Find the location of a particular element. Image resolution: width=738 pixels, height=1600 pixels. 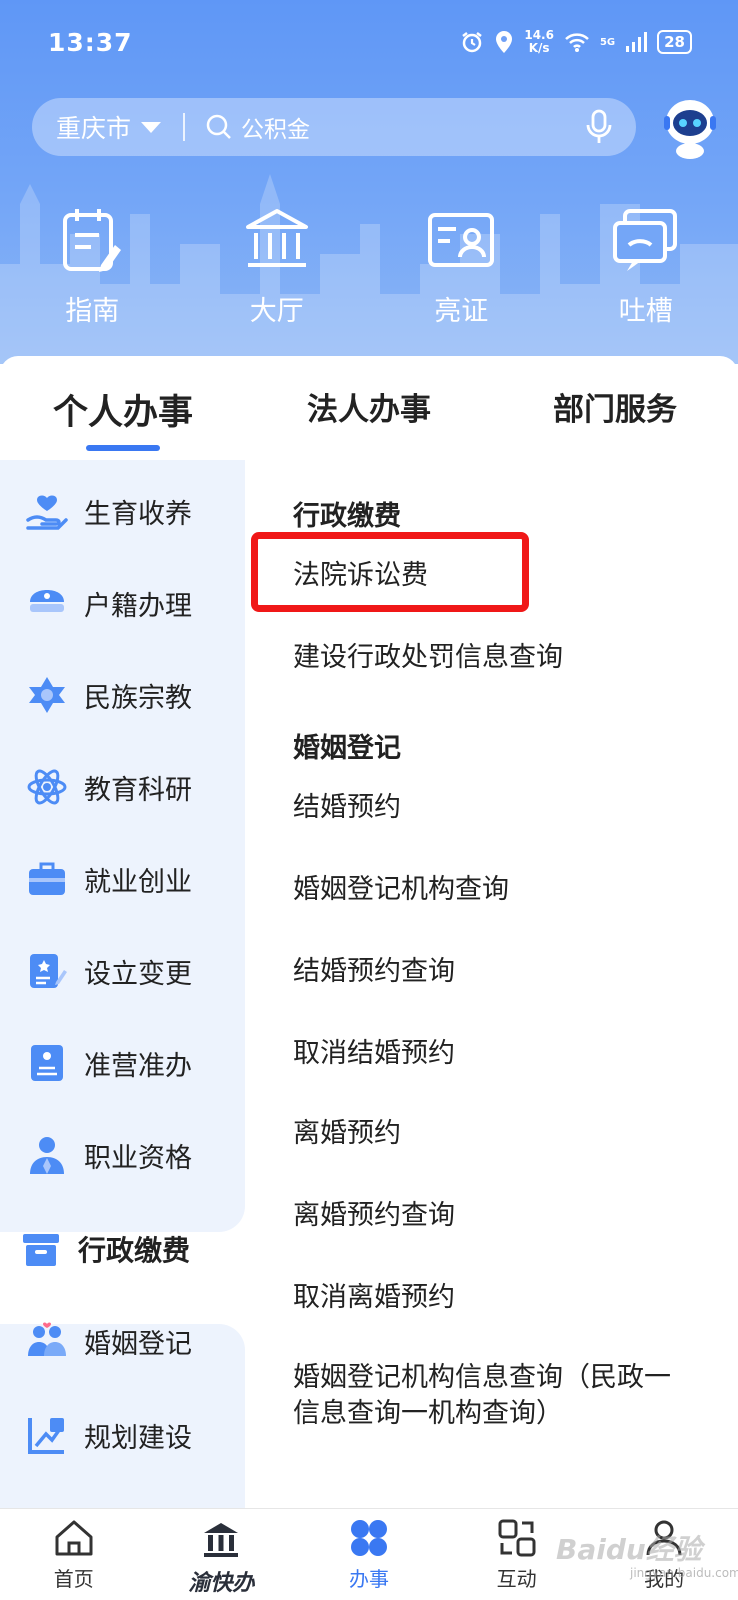

service-marriage-appointment: 结婚预约 is located at coordinates (347, 808).